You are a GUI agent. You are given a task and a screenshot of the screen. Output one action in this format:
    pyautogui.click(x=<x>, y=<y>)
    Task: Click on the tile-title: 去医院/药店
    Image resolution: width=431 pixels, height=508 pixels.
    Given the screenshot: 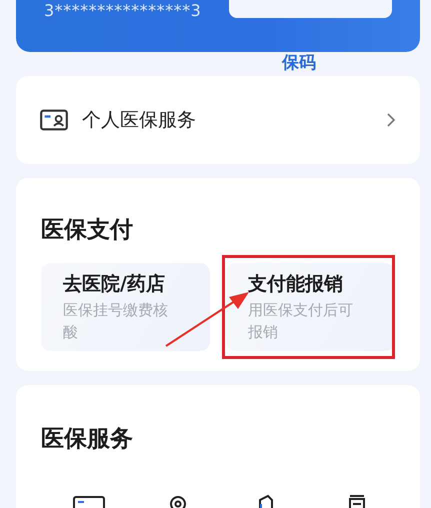 What is the action you would take?
    pyautogui.click(x=114, y=284)
    